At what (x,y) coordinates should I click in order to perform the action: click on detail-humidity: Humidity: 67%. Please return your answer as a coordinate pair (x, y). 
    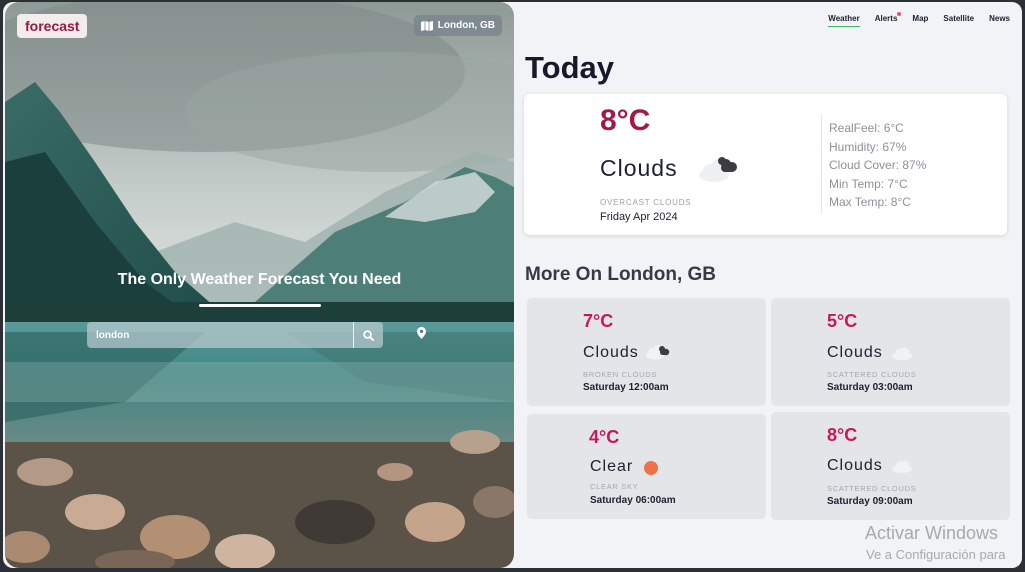
    Looking at the image, I should click on (868, 146).